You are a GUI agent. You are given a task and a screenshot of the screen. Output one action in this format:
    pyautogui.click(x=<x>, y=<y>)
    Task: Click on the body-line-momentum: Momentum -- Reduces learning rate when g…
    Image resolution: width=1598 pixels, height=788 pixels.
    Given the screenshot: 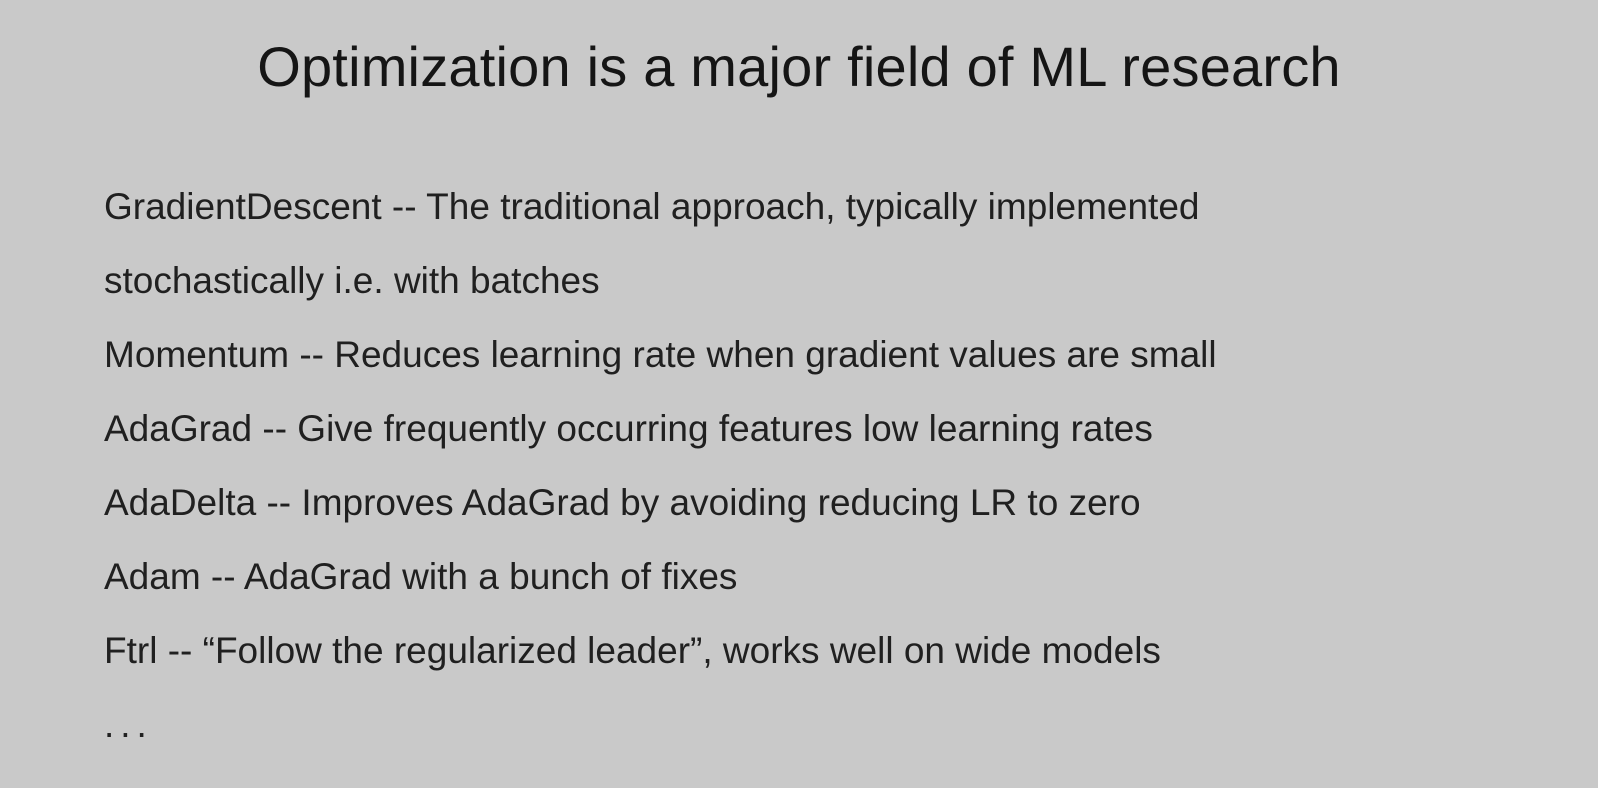 What is the action you would take?
    pyautogui.click(x=660, y=354)
    